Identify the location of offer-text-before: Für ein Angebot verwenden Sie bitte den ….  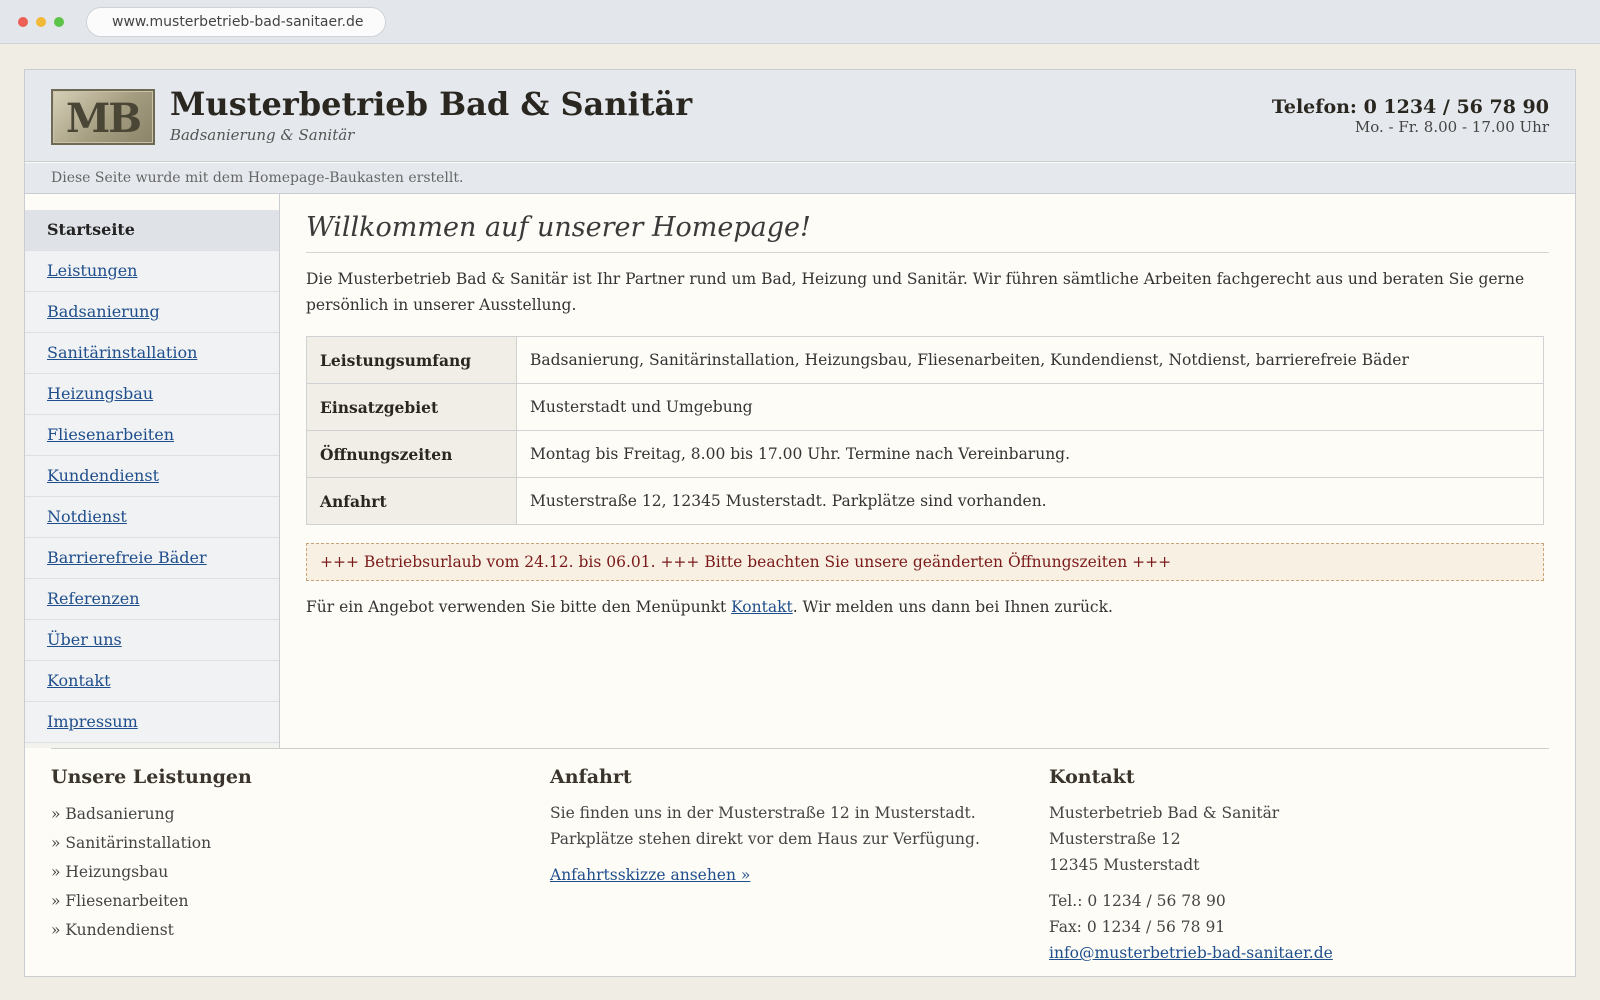
(519, 607).